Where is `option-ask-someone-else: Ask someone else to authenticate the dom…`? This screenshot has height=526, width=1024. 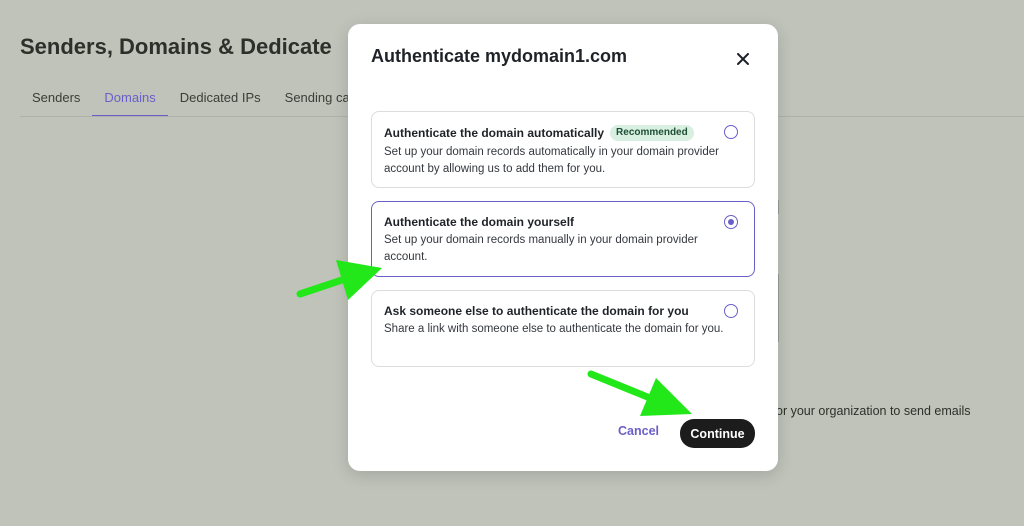
option-ask-someone-else: Ask someone else to authenticate the dom… is located at coordinates (563, 328).